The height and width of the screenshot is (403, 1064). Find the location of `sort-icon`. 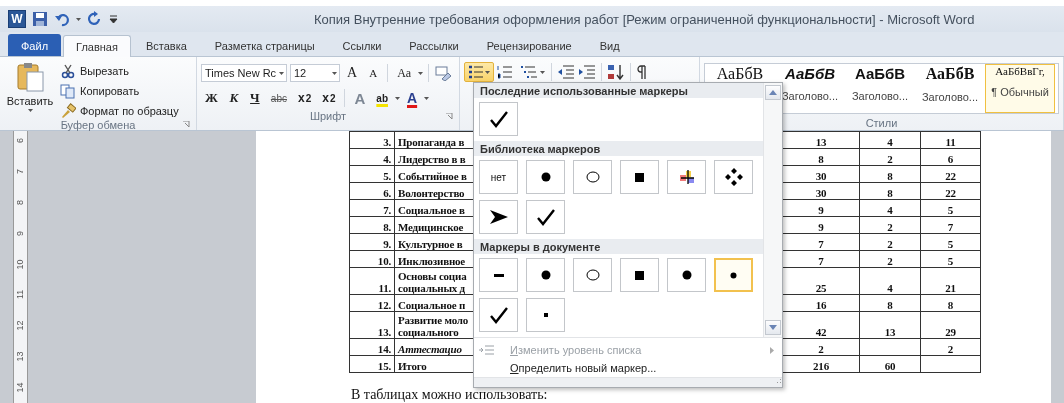

sort-icon is located at coordinates (616, 72).